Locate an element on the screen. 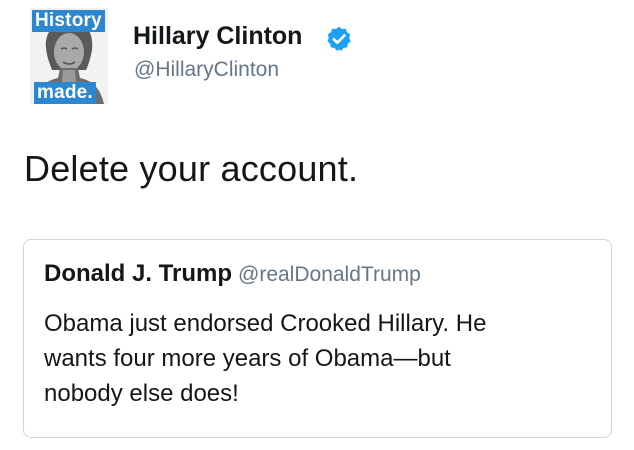  avatar: History made. is located at coordinates (69, 56).